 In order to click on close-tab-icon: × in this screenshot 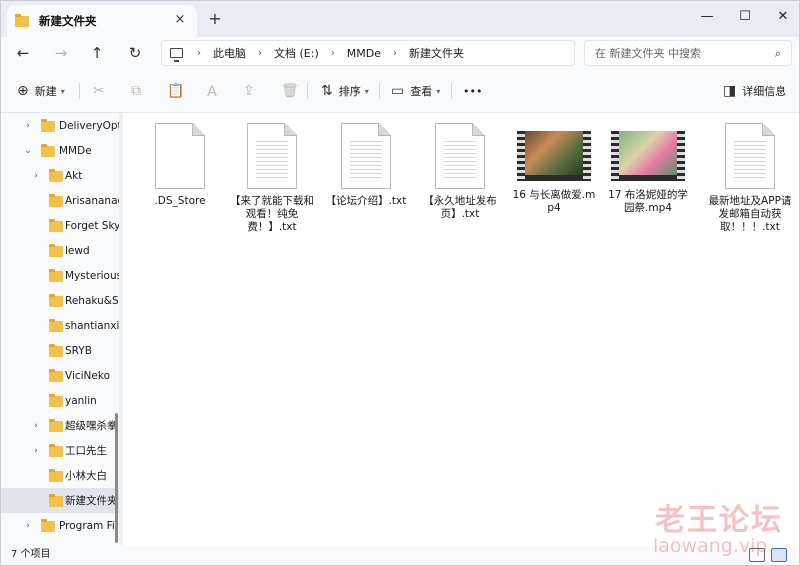, I will do `click(180, 20)`.